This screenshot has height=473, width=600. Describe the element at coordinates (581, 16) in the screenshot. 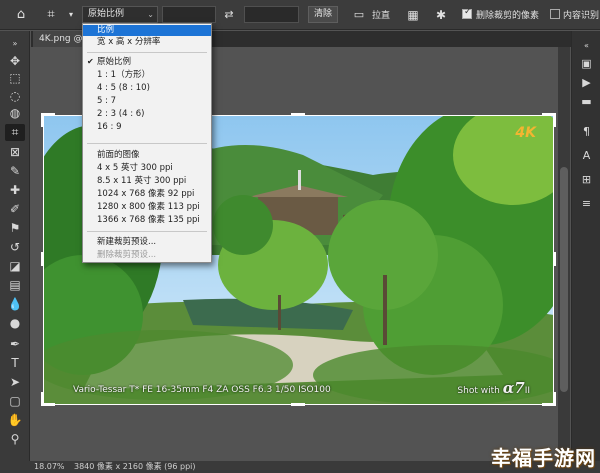

I see `content-aware-label: 内容识别` at that location.